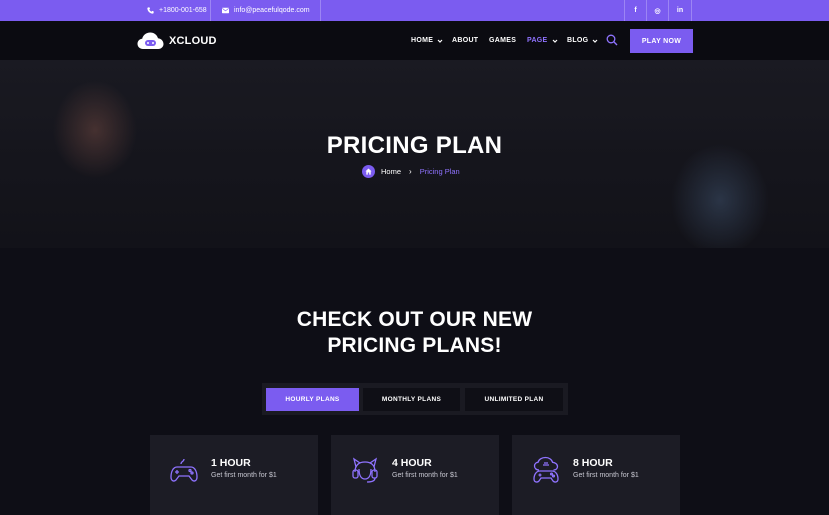  I want to click on nav-label: BLOG, so click(578, 40).